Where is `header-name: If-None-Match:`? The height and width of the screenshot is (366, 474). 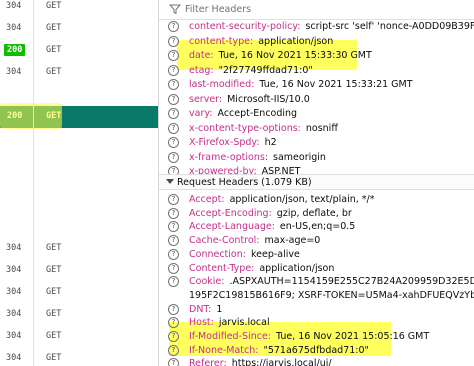
header-name: If-None-Match: is located at coordinates (224, 350).